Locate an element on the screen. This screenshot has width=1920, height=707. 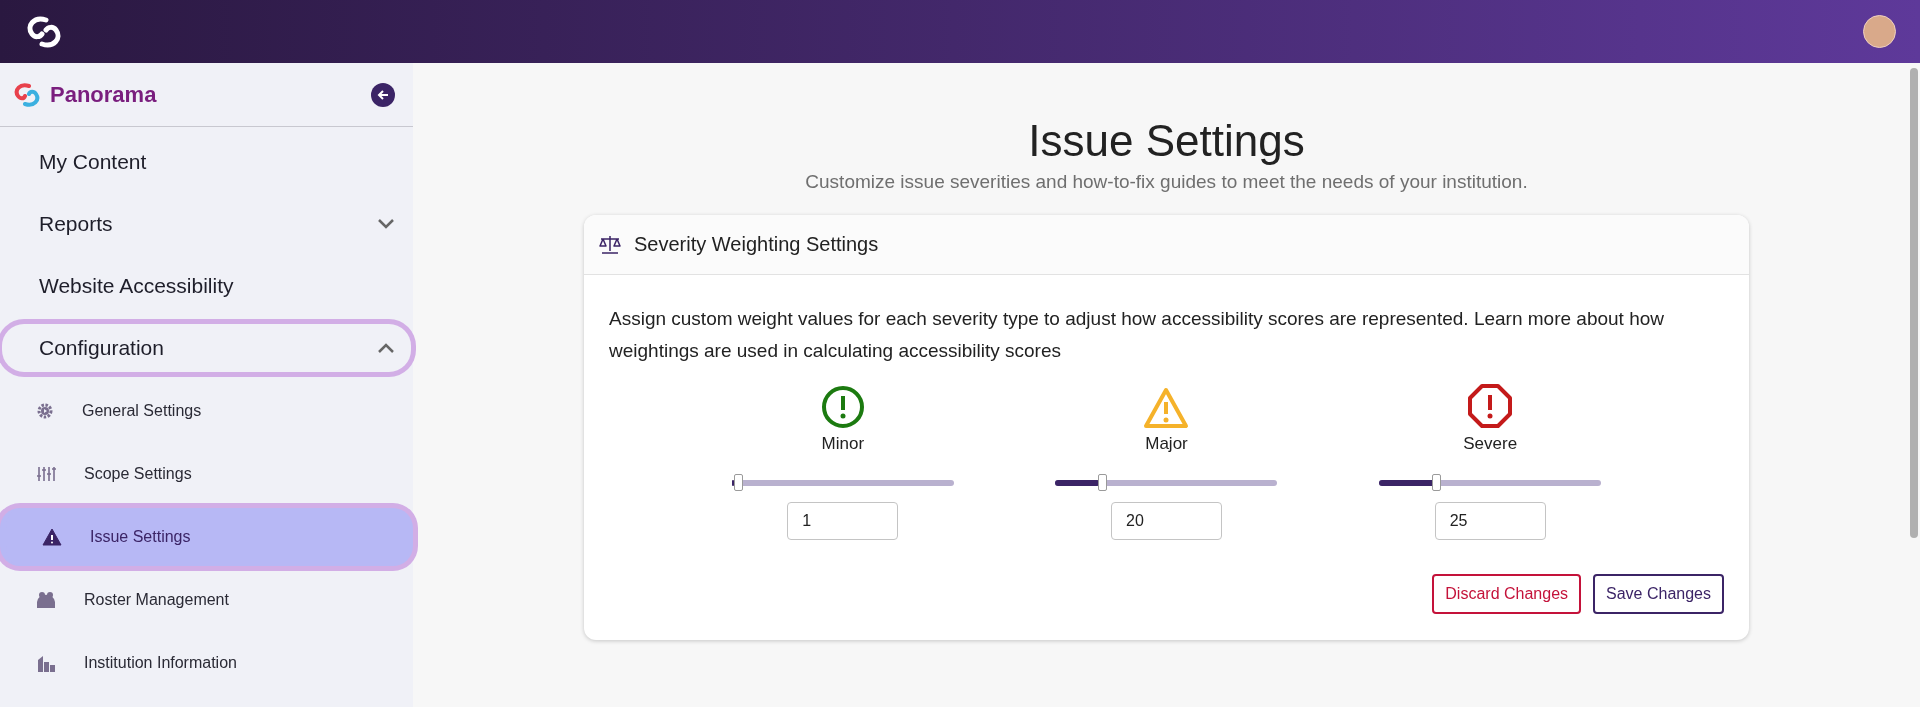
nav-subitem: Roster Management is located at coordinates (206, 599).